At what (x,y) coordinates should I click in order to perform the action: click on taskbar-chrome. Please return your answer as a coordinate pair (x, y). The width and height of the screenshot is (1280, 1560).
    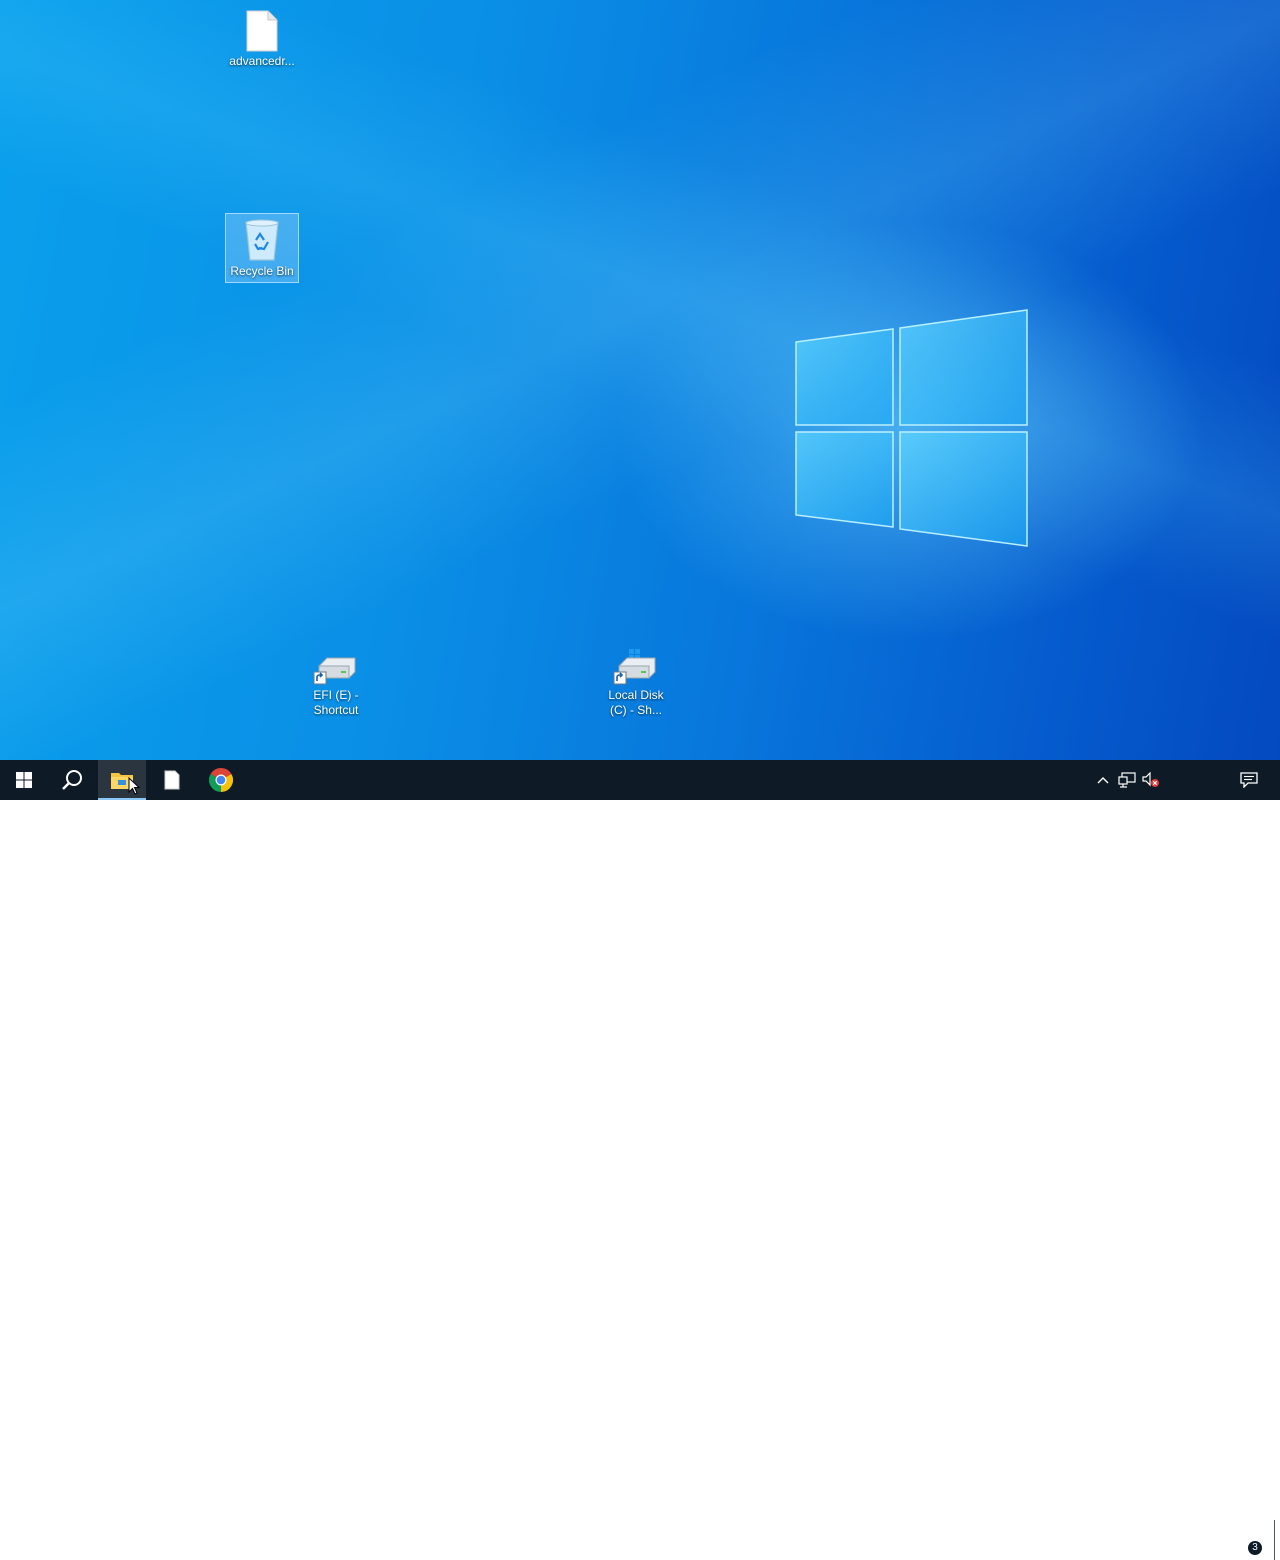
    Looking at the image, I should click on (221, 780).